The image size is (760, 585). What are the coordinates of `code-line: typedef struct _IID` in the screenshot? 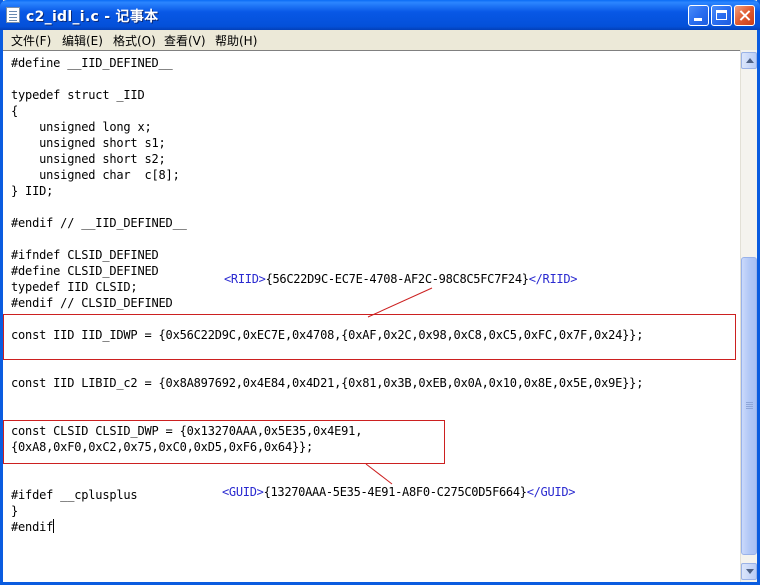 It's located at (78, 95).